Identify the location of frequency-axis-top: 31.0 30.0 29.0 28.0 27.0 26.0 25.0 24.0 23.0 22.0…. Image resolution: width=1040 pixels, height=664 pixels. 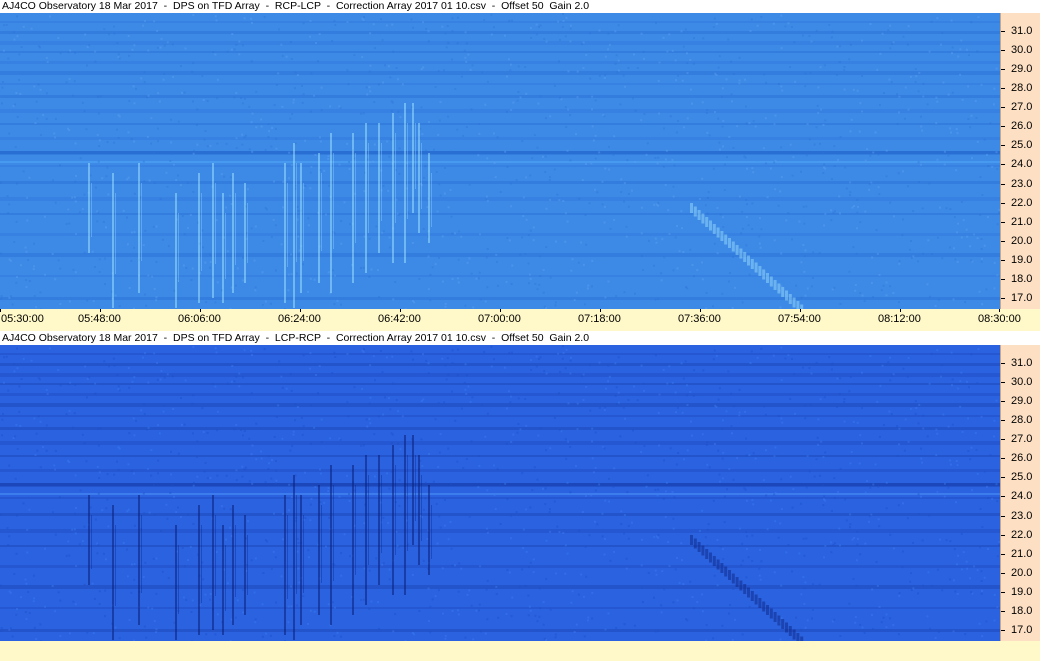
(1020, 161).